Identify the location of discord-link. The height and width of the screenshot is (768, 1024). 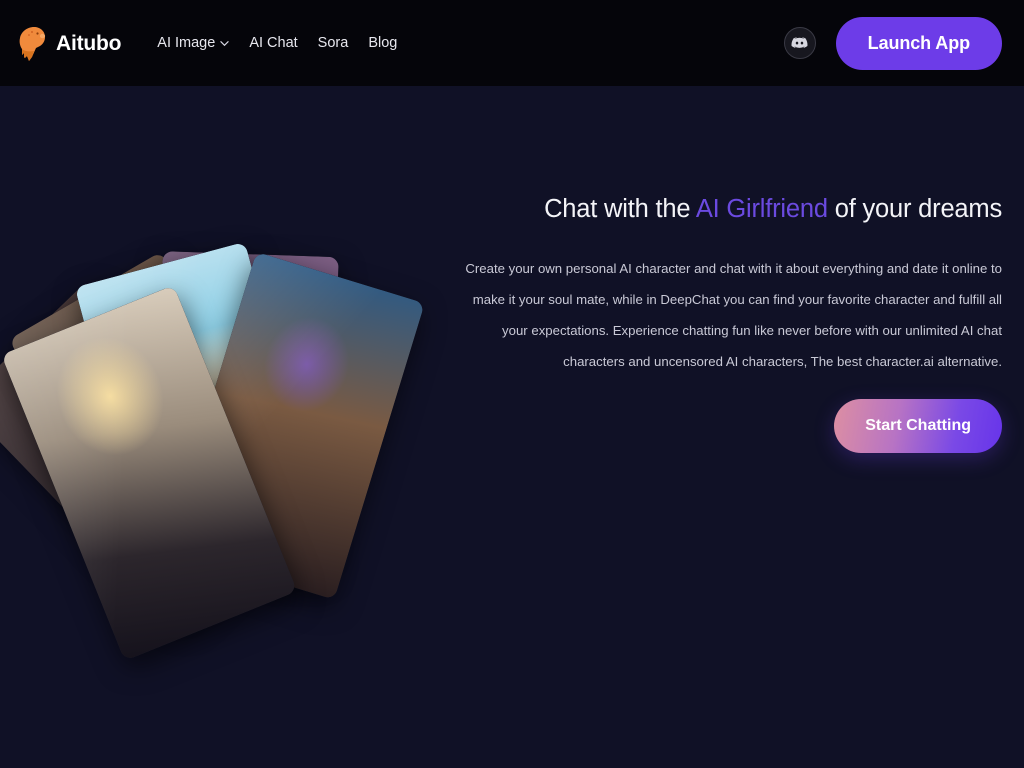
(799, 43).